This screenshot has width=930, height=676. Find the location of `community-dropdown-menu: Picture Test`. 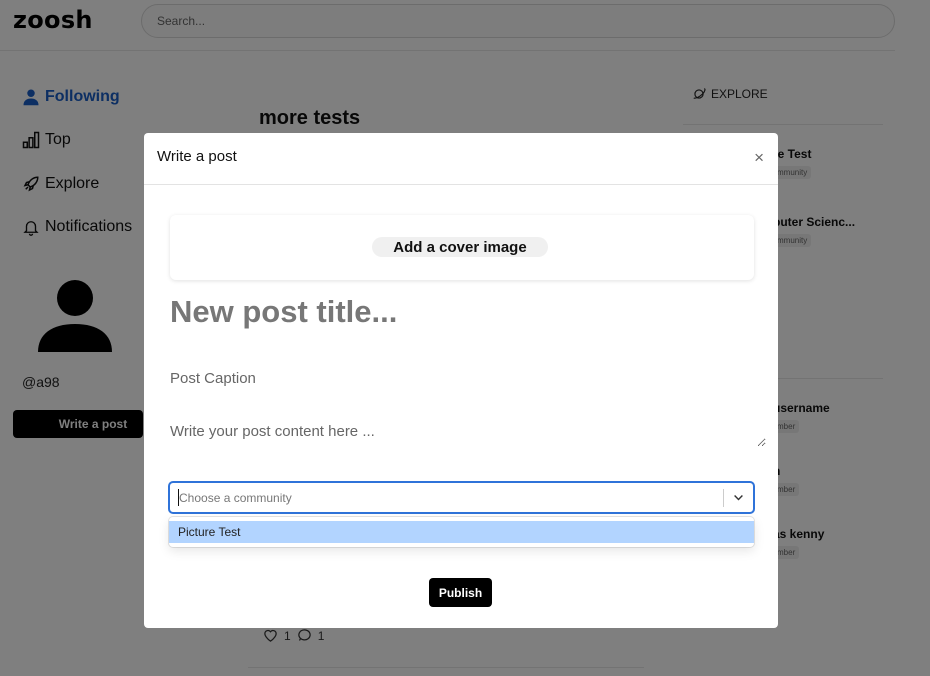

community-dropdown-menu: Picture Test is located at coordinates (461, 532).